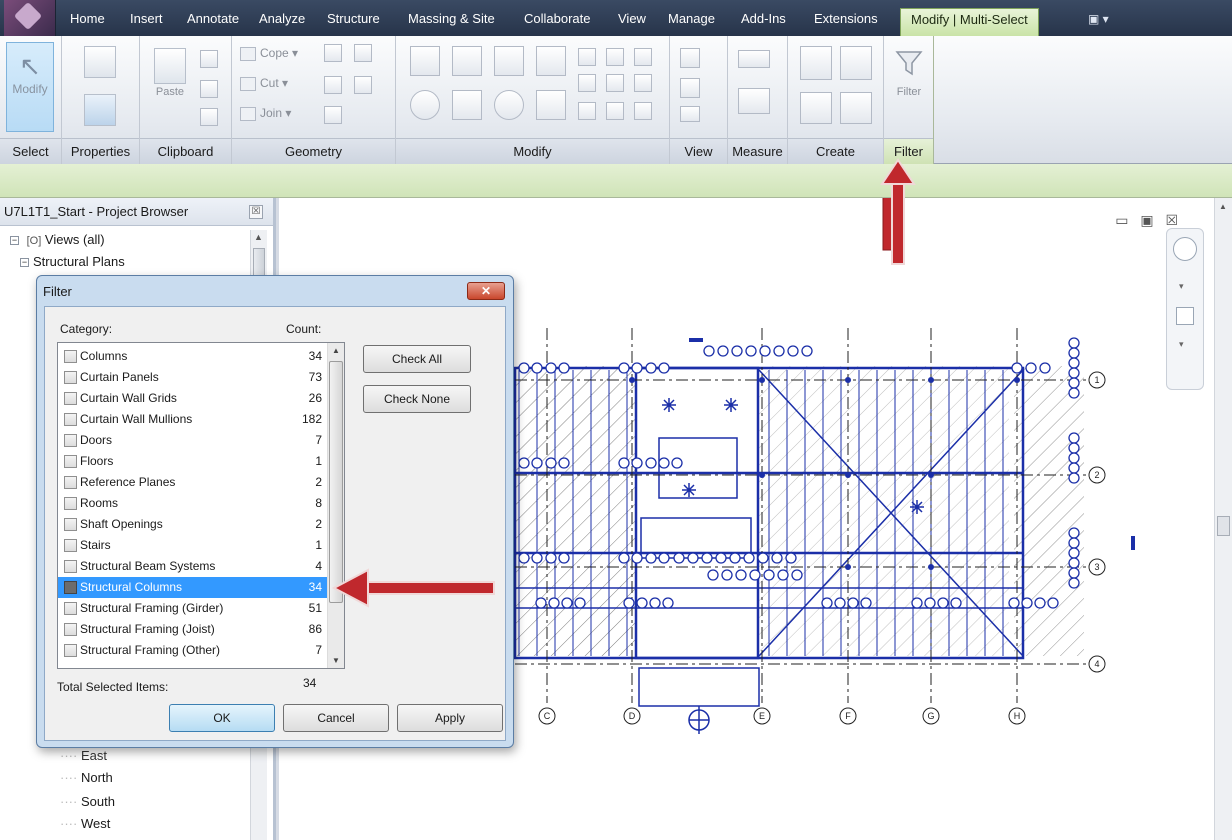 The image size is (1232, 840). What do you see at coordinates (72, 261) in the screenshot?
I see `tree-node-structural-plans: − Structural Plans` at bounding box center [72, 261].